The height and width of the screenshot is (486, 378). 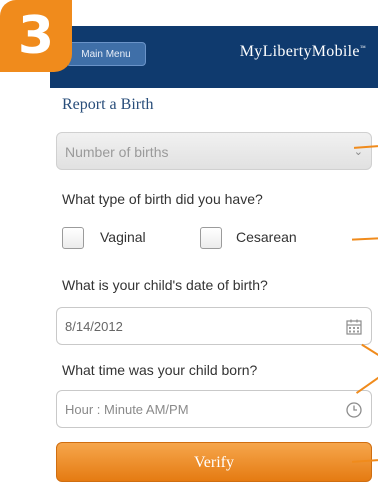 What do you see at coordinates (117, 152) in the screenshot?
I see `select-placeholder: Number of births` at bounding box center [117, 152].